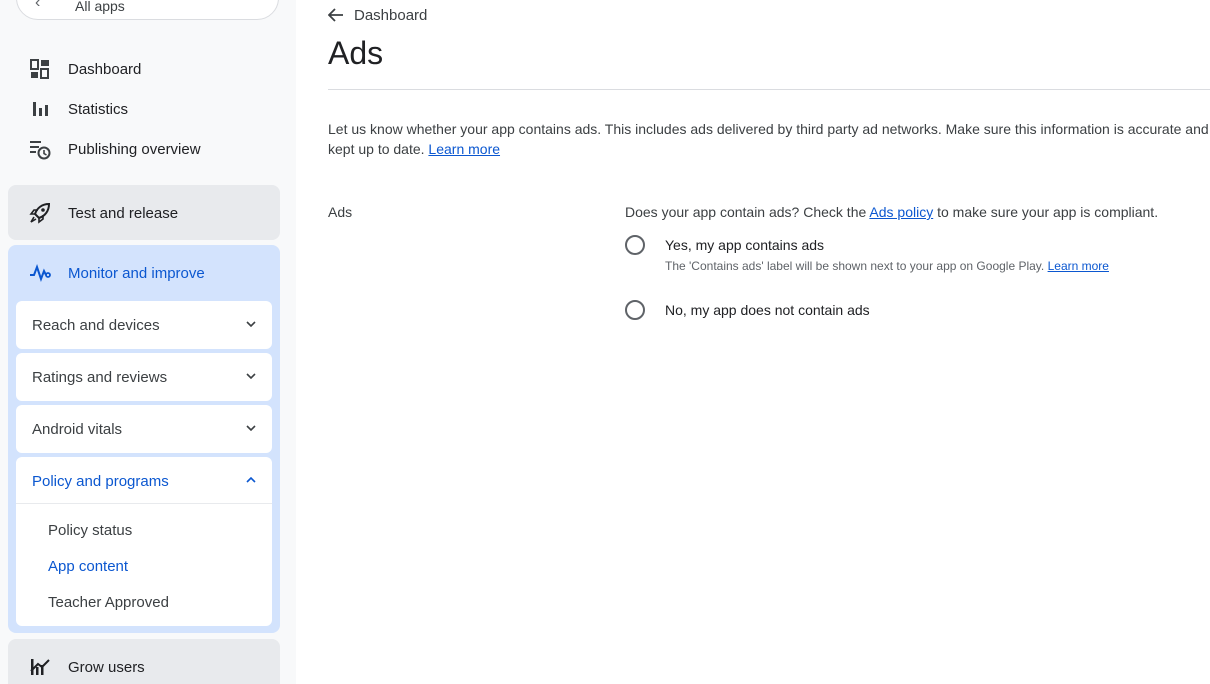  What do you see at coordinates (100, 7) in the screenshot?
I see `all-apps-label: All apps` at bounding box center [100, 7].